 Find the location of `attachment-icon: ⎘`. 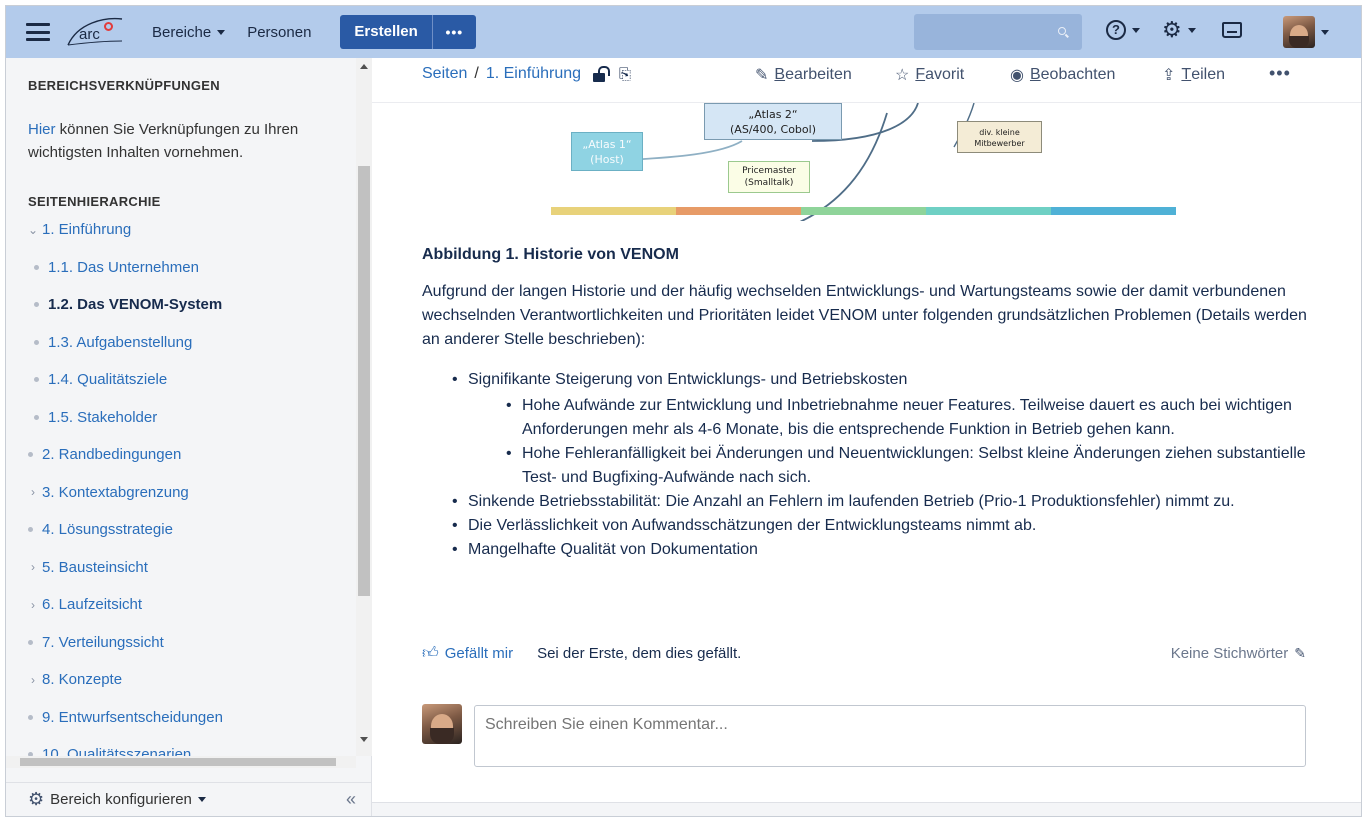

attachment-icon: ⎘ is located at coordinates (625, 74).